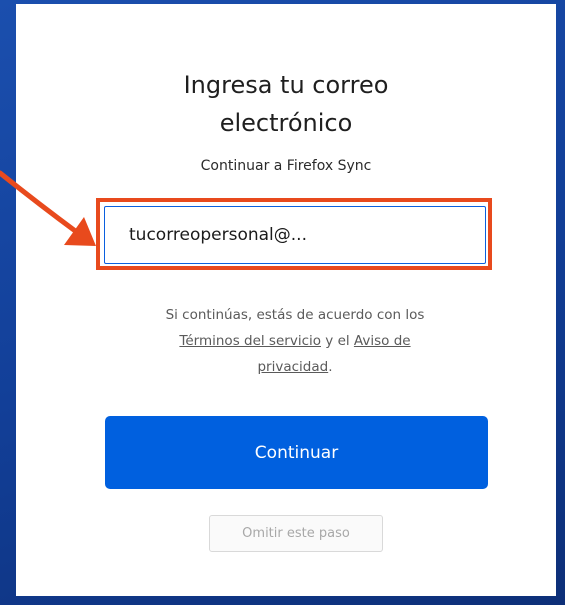  I want to click on continue-button: Continuar, so click(296, 452).